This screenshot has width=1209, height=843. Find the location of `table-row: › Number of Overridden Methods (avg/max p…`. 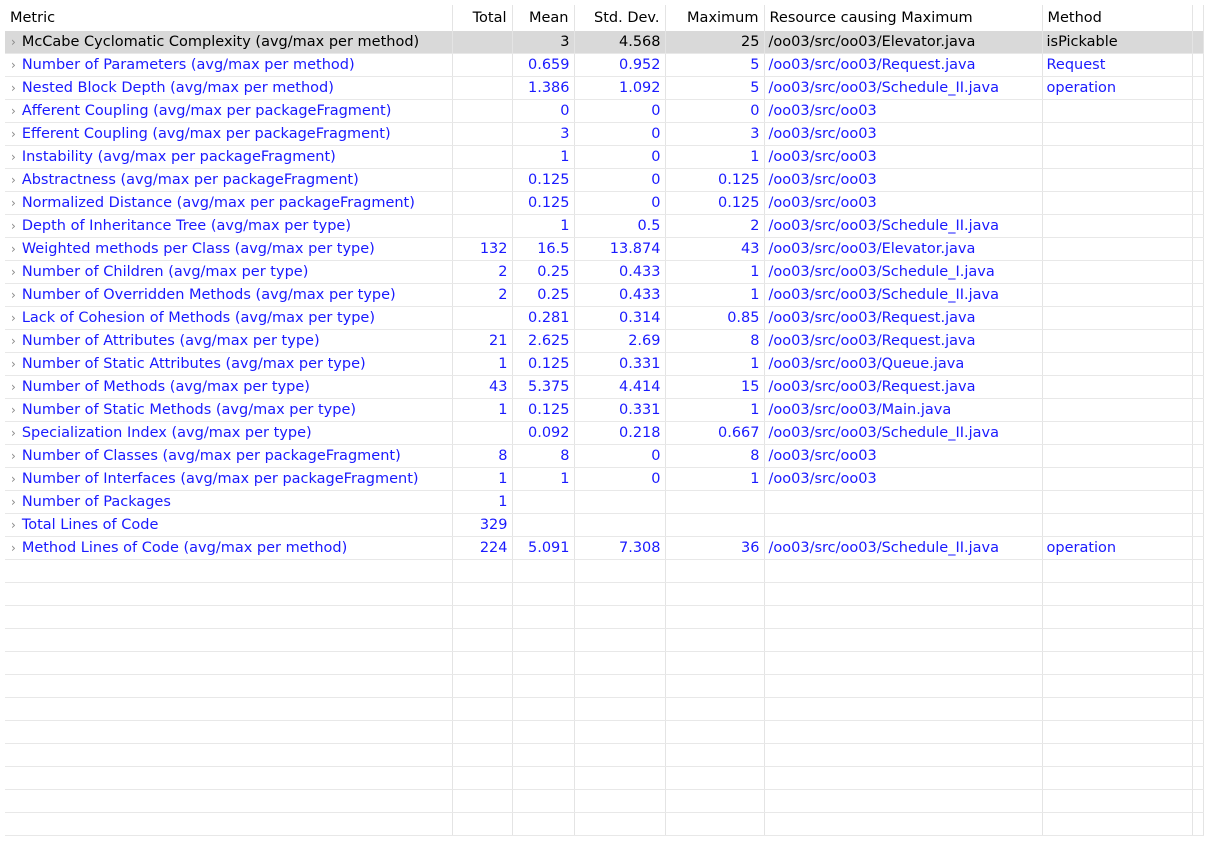

table-row: › Number of Overridden Methods (avg/max p… is located at coordinates (604, 295).